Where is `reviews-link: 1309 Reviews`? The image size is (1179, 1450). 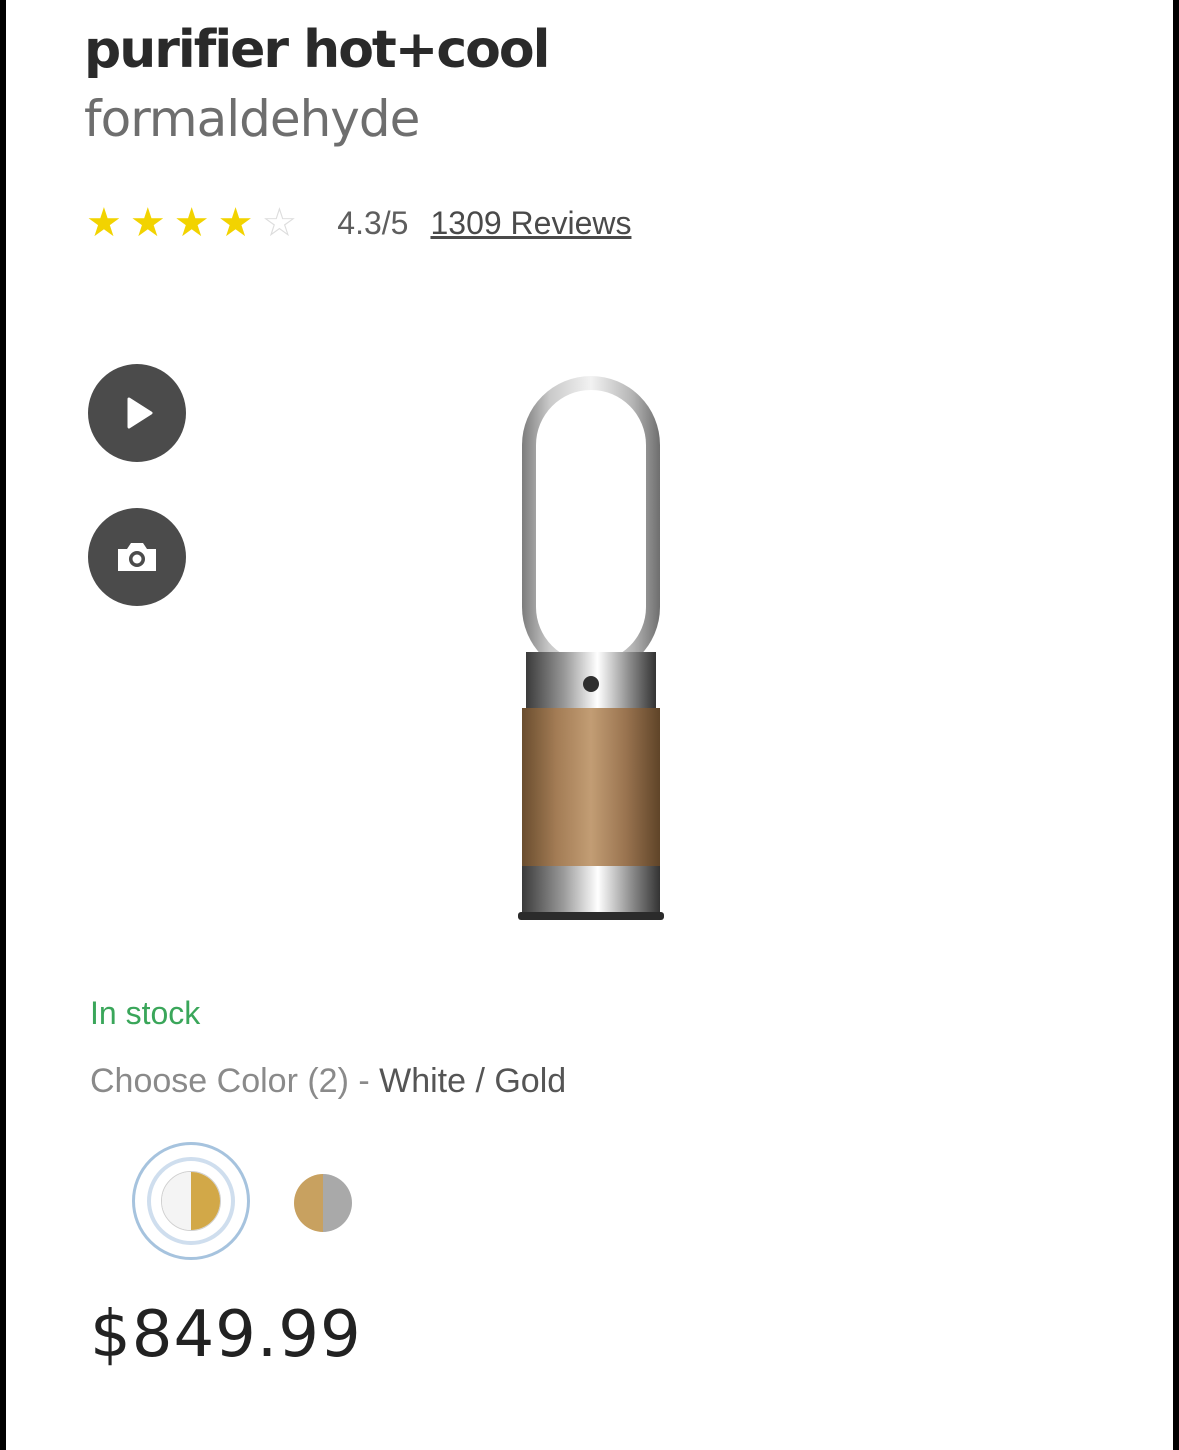
reviews-link: 1309 Reviews is located at coordinates (530, 223).